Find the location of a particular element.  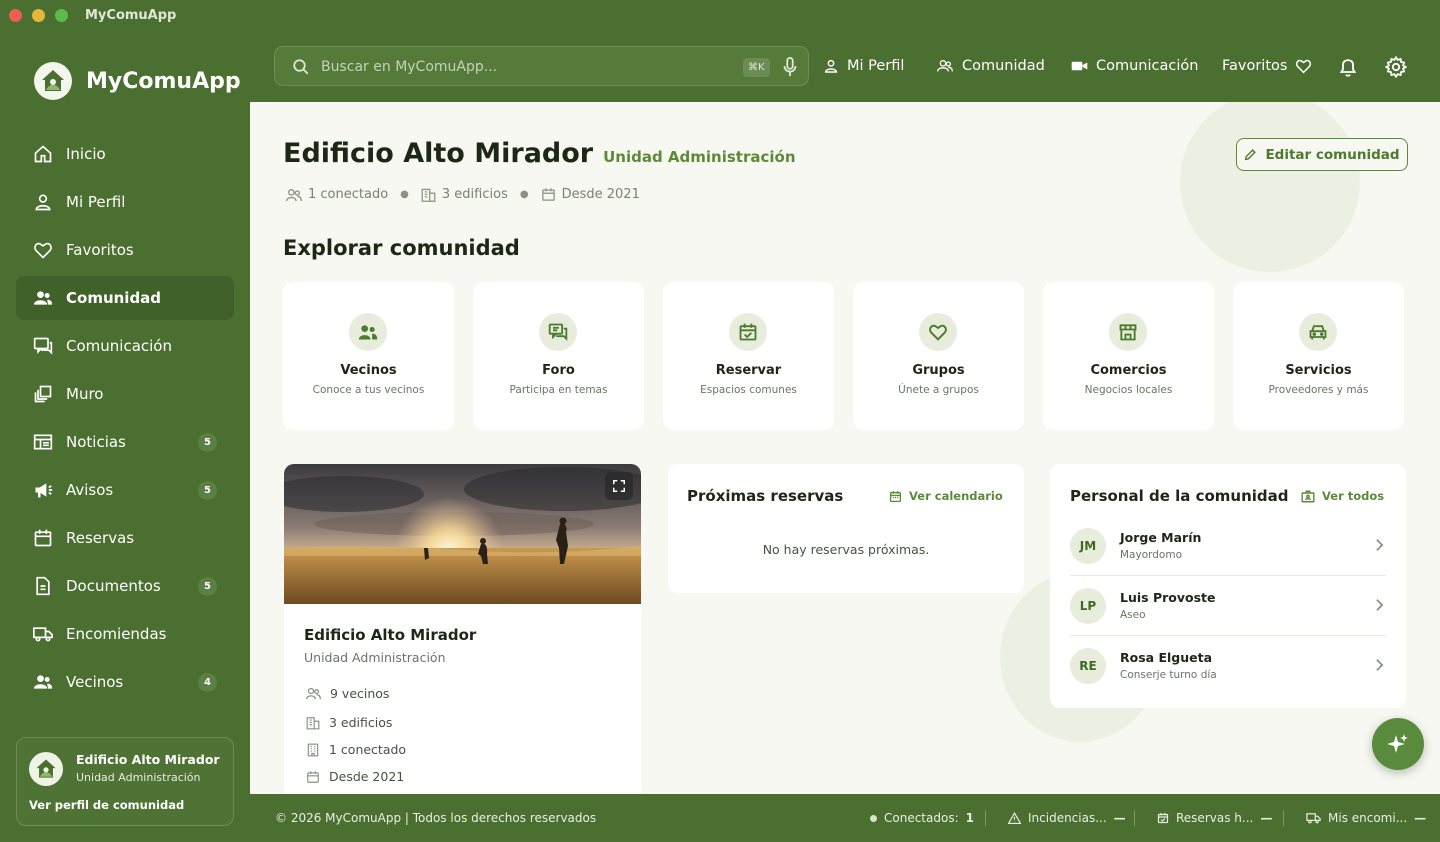

tile-servicios: Servicios Proveedores y más is located at coordinates (1318, 356).